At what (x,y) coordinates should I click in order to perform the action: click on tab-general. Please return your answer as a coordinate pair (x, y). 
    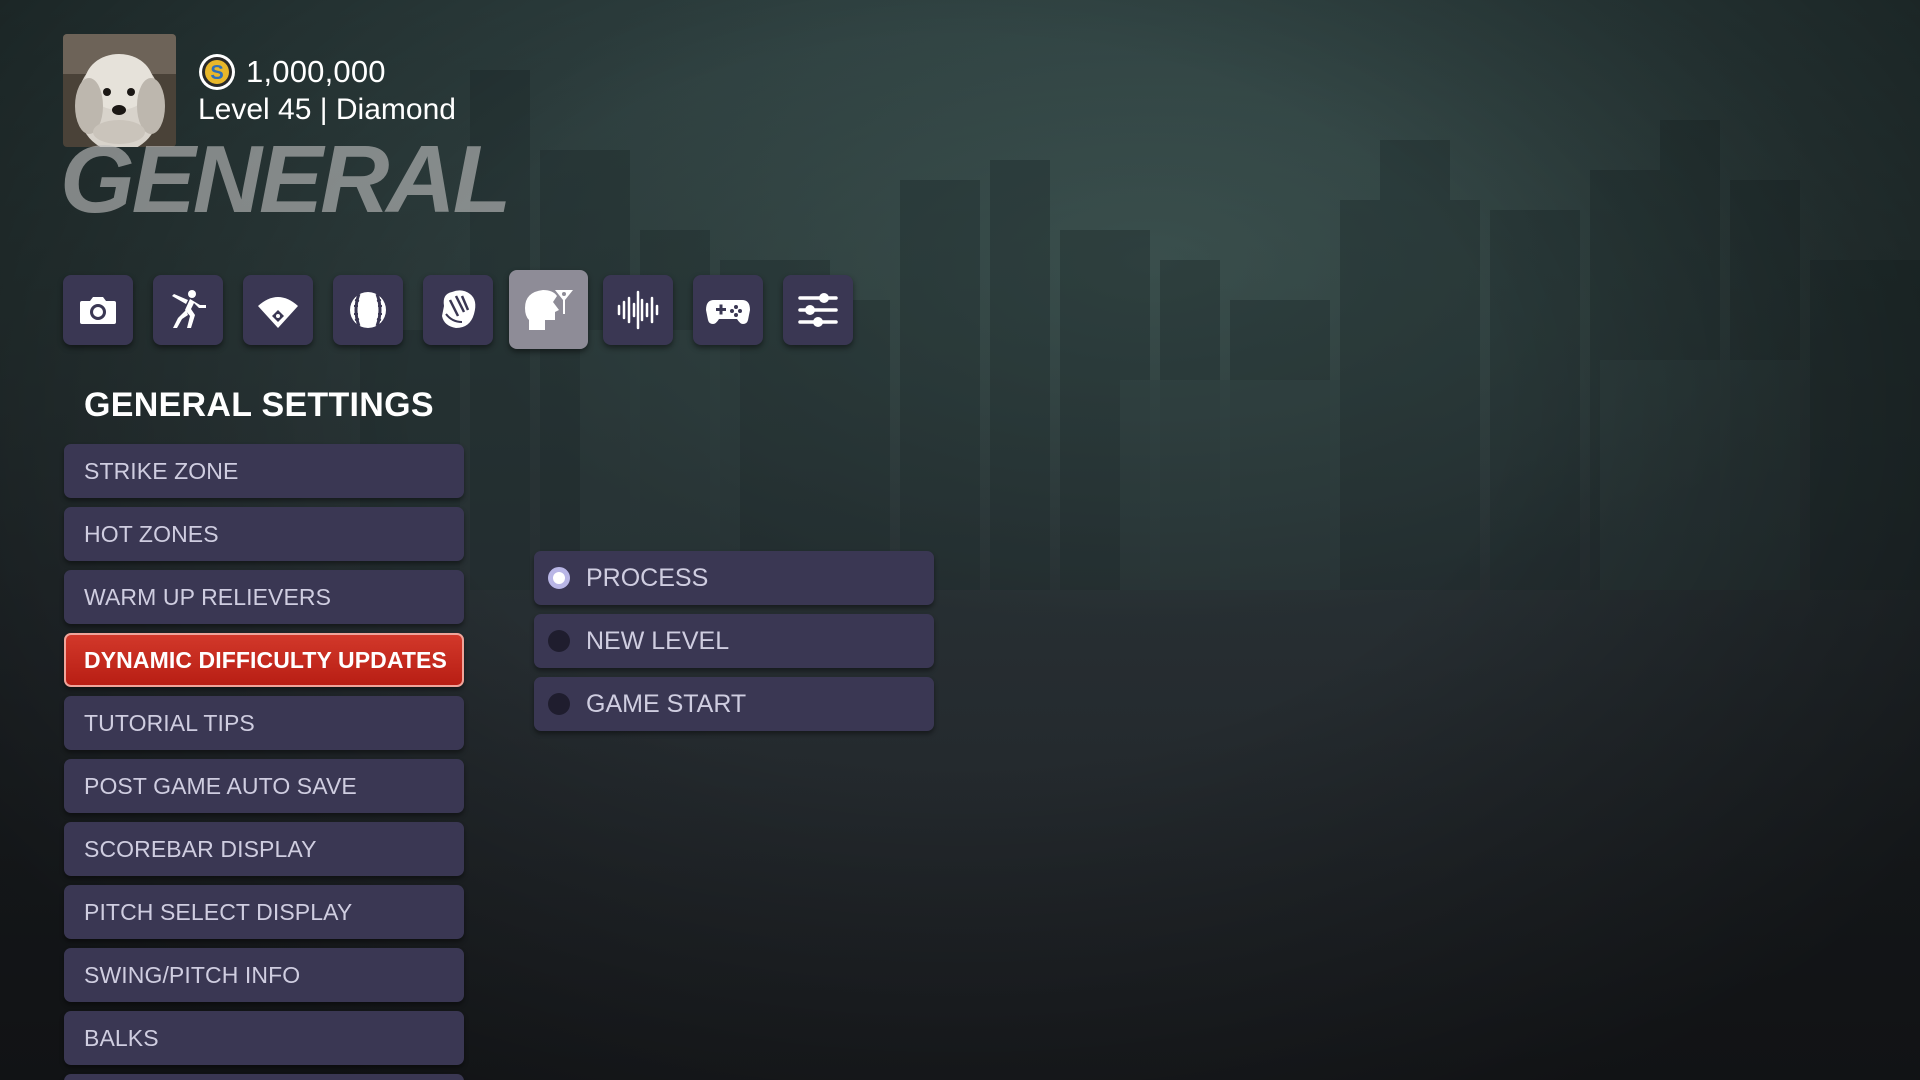
    Looking at the image, I should click on (548, 309).